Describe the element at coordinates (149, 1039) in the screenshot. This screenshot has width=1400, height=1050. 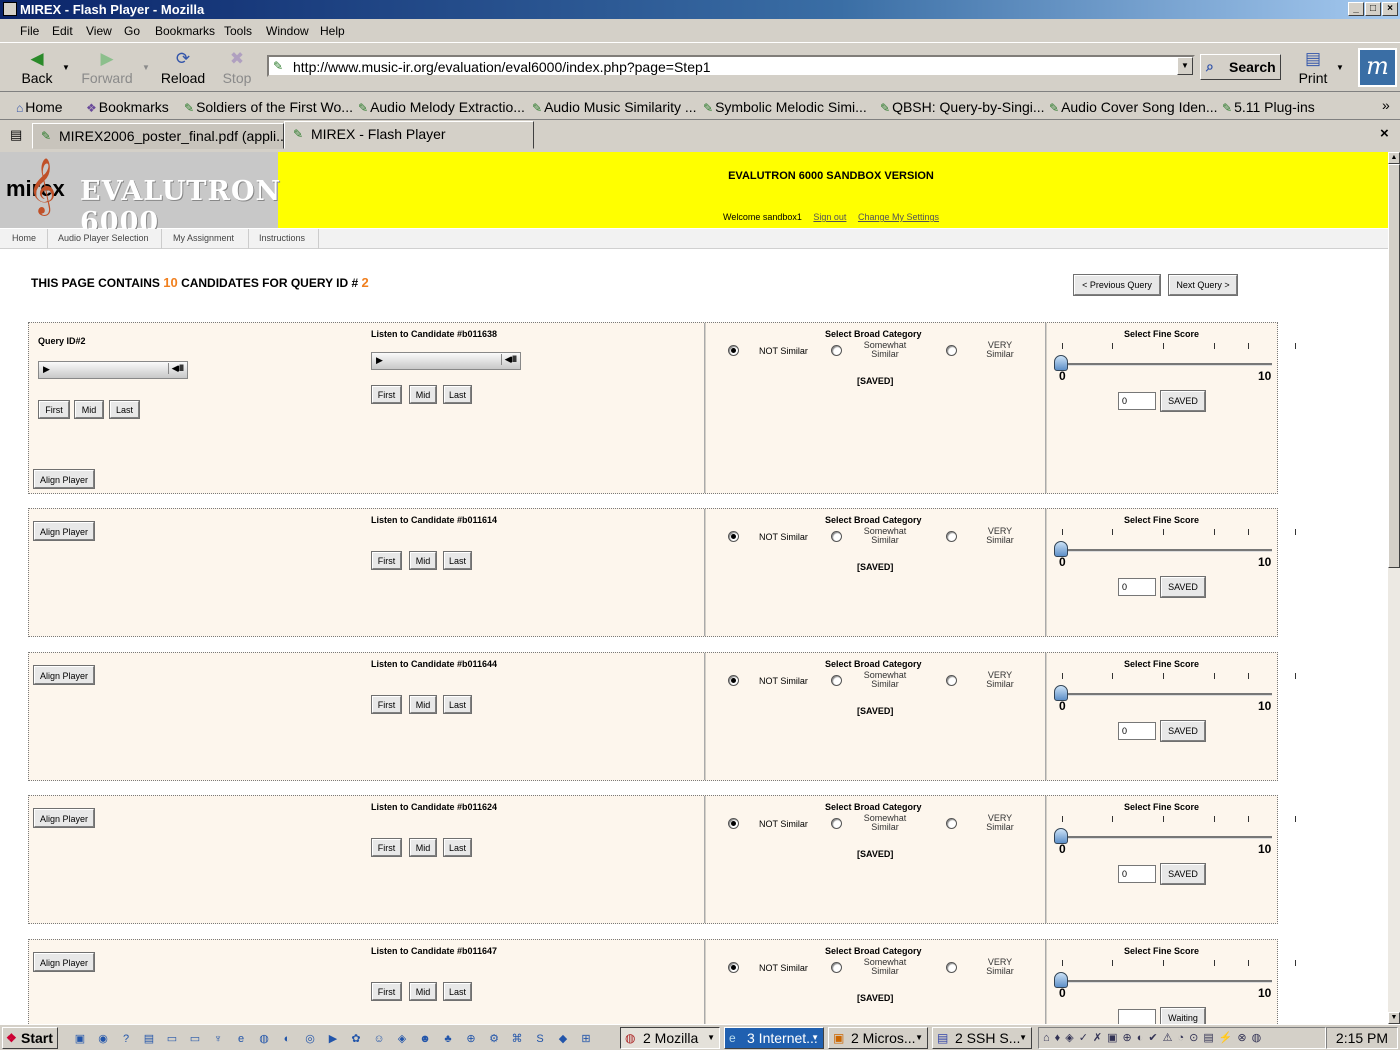
I see `quicklaunch-explorer-icon: ▤` at that location.